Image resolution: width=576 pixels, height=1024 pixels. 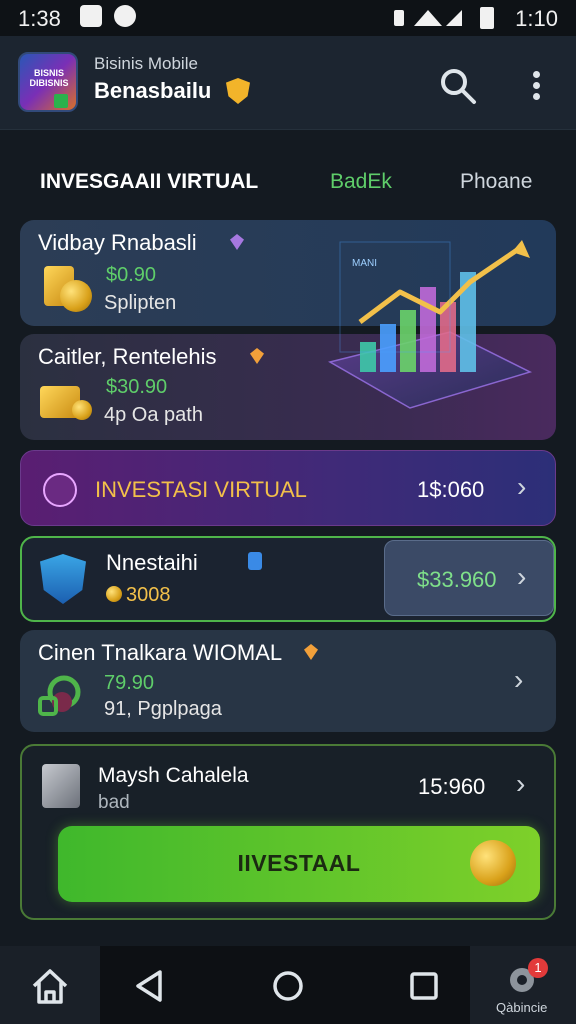 What do you see at coordinates (39, 18) in the screenshot?
I see `status-time: 1:38` at bounding box center [39, 18].